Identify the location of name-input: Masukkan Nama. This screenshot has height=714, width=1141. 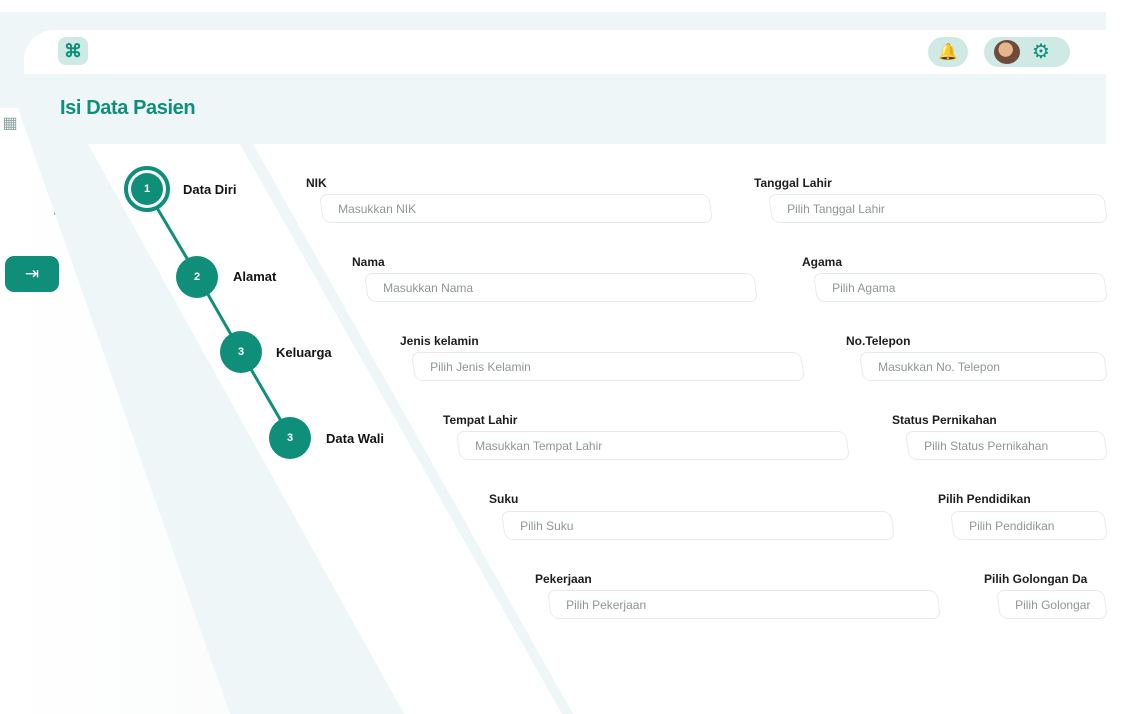
(561, 287).